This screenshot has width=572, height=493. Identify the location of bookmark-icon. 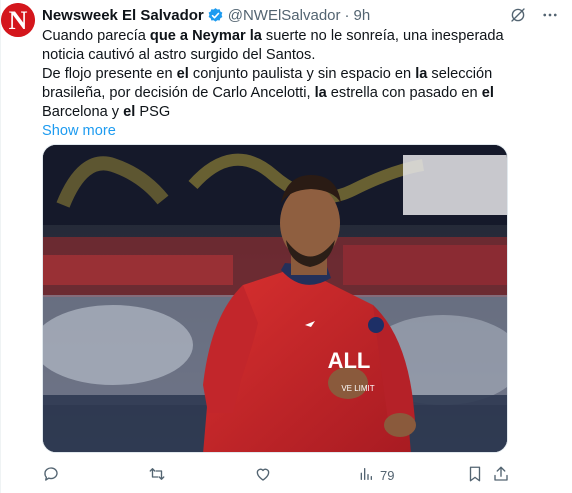
(475, 475).